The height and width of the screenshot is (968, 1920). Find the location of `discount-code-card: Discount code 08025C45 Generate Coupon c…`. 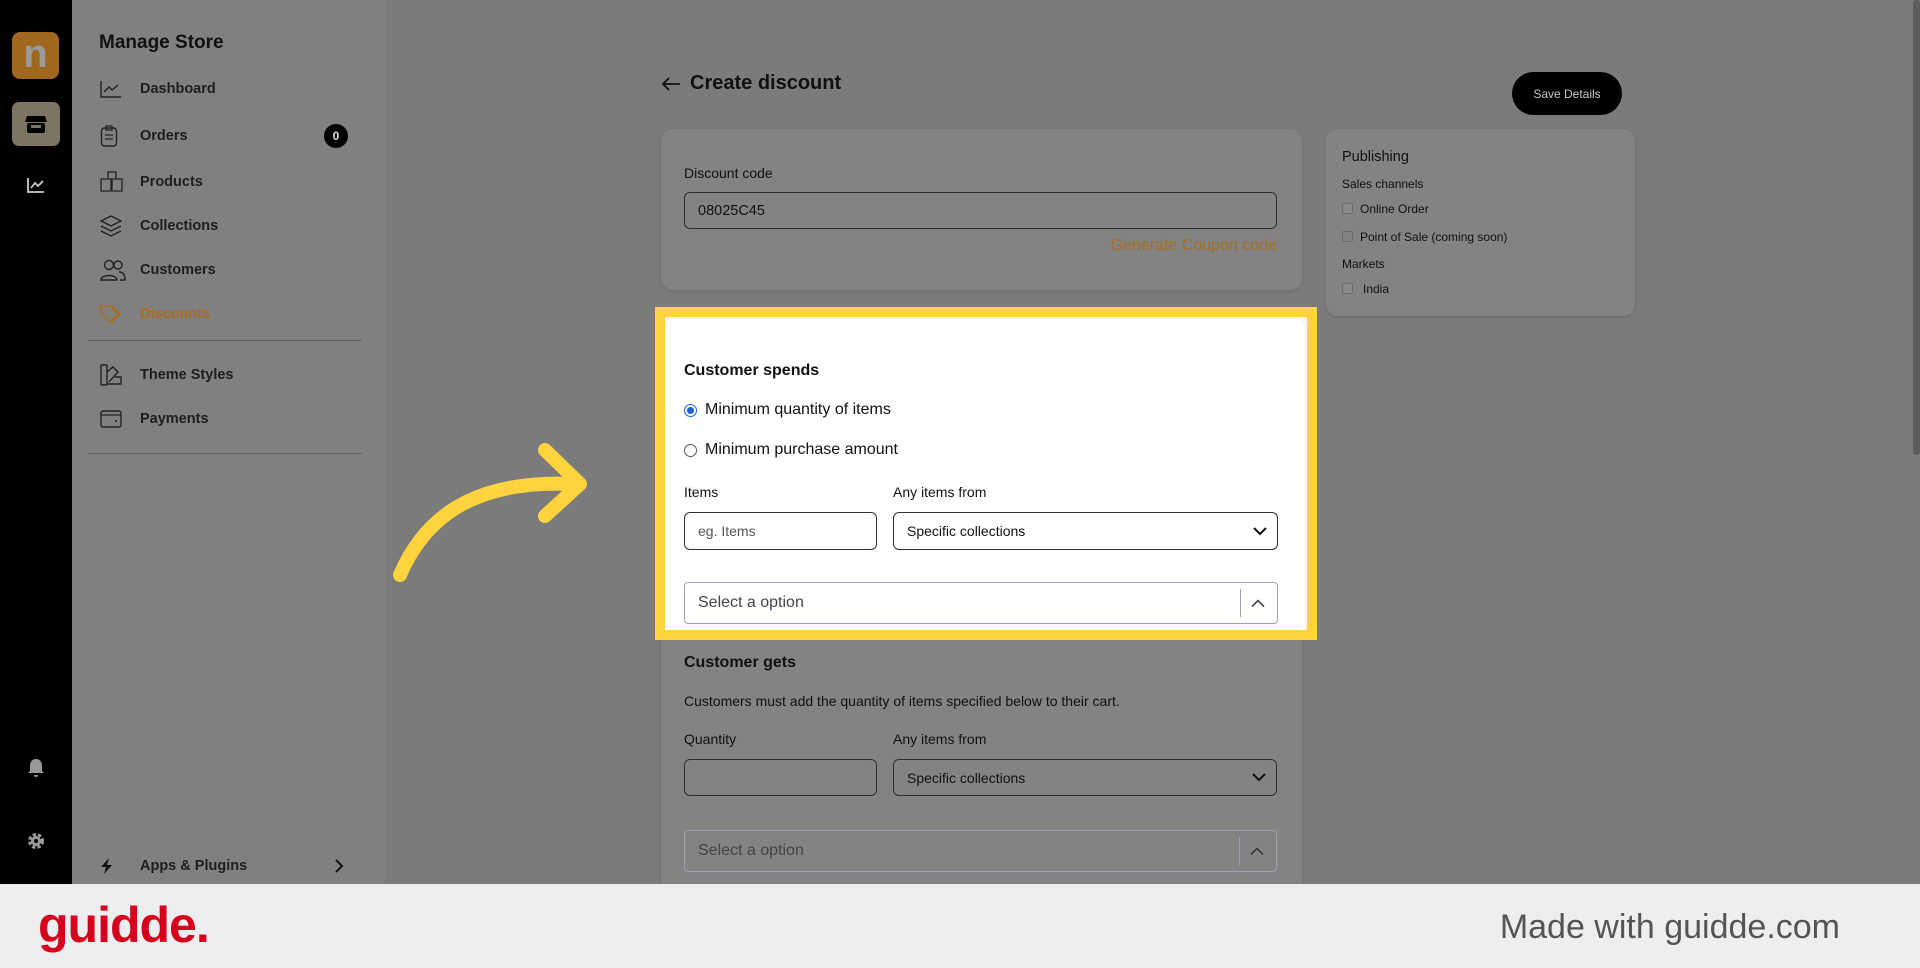

discount-code-card: Discount code 08025C45 Generate Coupon c… is located at coordinates (981, 209).